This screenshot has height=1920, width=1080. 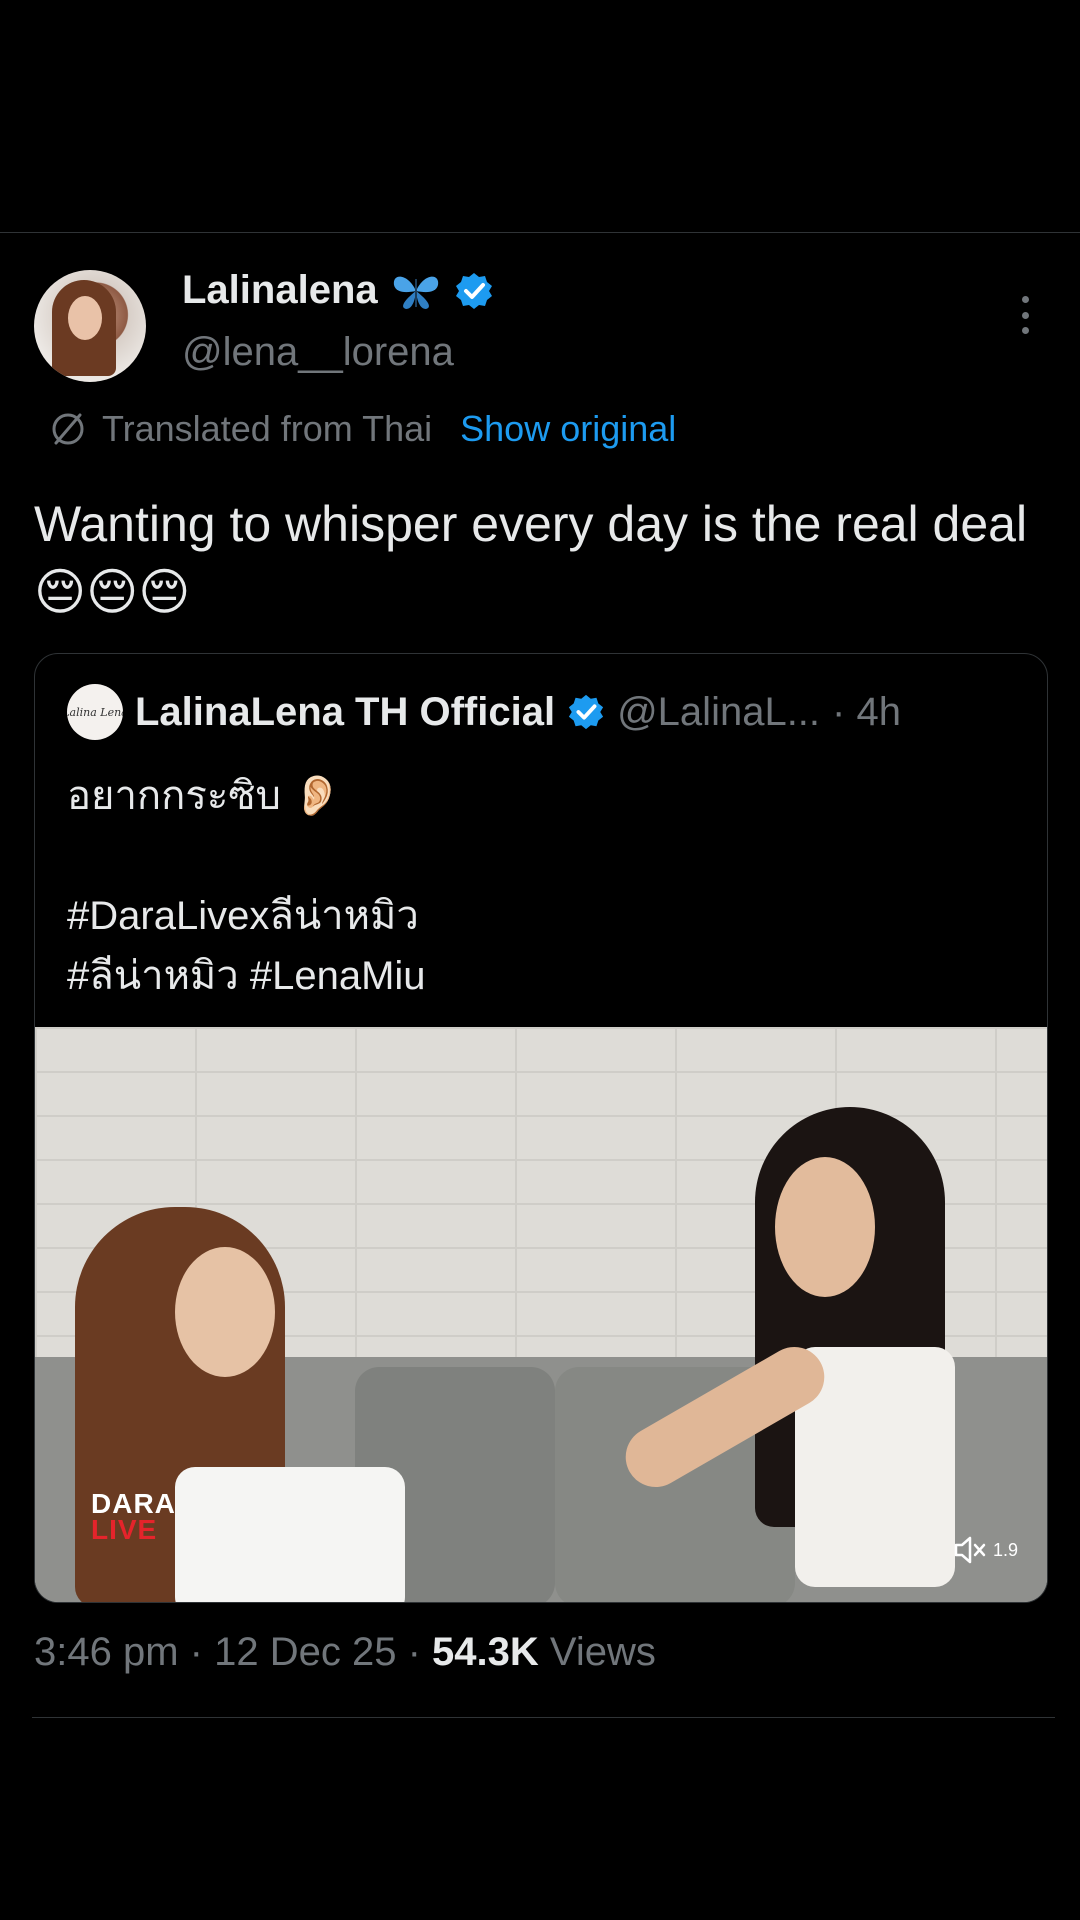 What do you see at coordinates (415, 292) in the screenshot?
I see `butterfly-icon` at bounding box center [415, 292].